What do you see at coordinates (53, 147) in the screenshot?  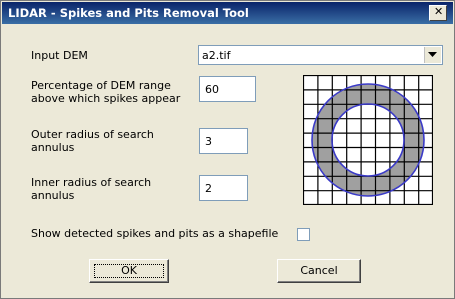 I see `outer-radius-label-line2: annulus` at bounding box center [53, 147].